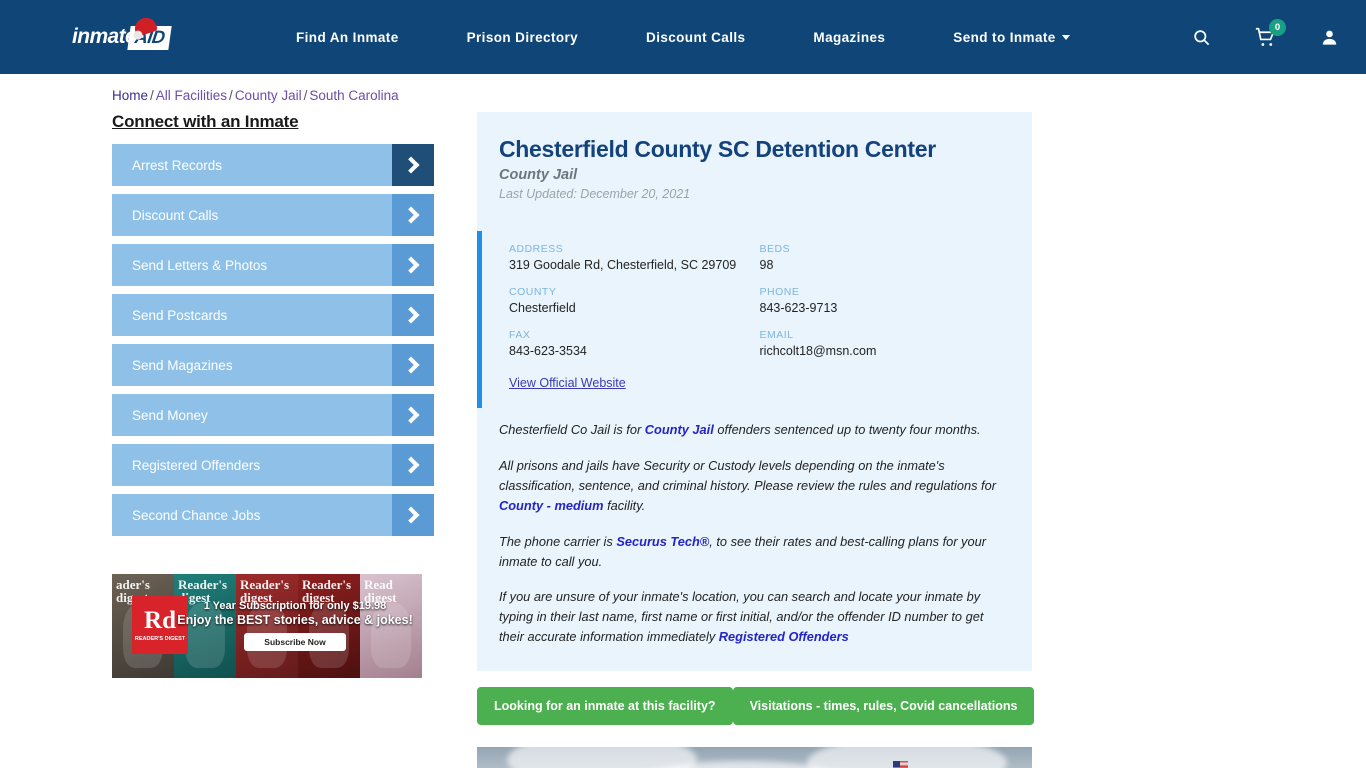  Describe the element at coordinates (273, 465) in the screenshot. I see `sidebar-item-registered-offenders: Registered Offenders` at that location.